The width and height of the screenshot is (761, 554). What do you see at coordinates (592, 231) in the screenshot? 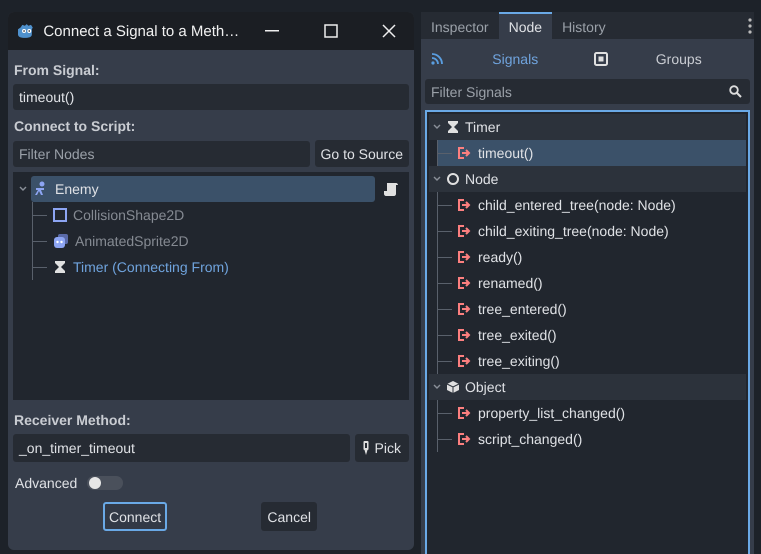
I see `signal-item: child_exiting_tree(node: Node)` at bounding box center [592, 231].